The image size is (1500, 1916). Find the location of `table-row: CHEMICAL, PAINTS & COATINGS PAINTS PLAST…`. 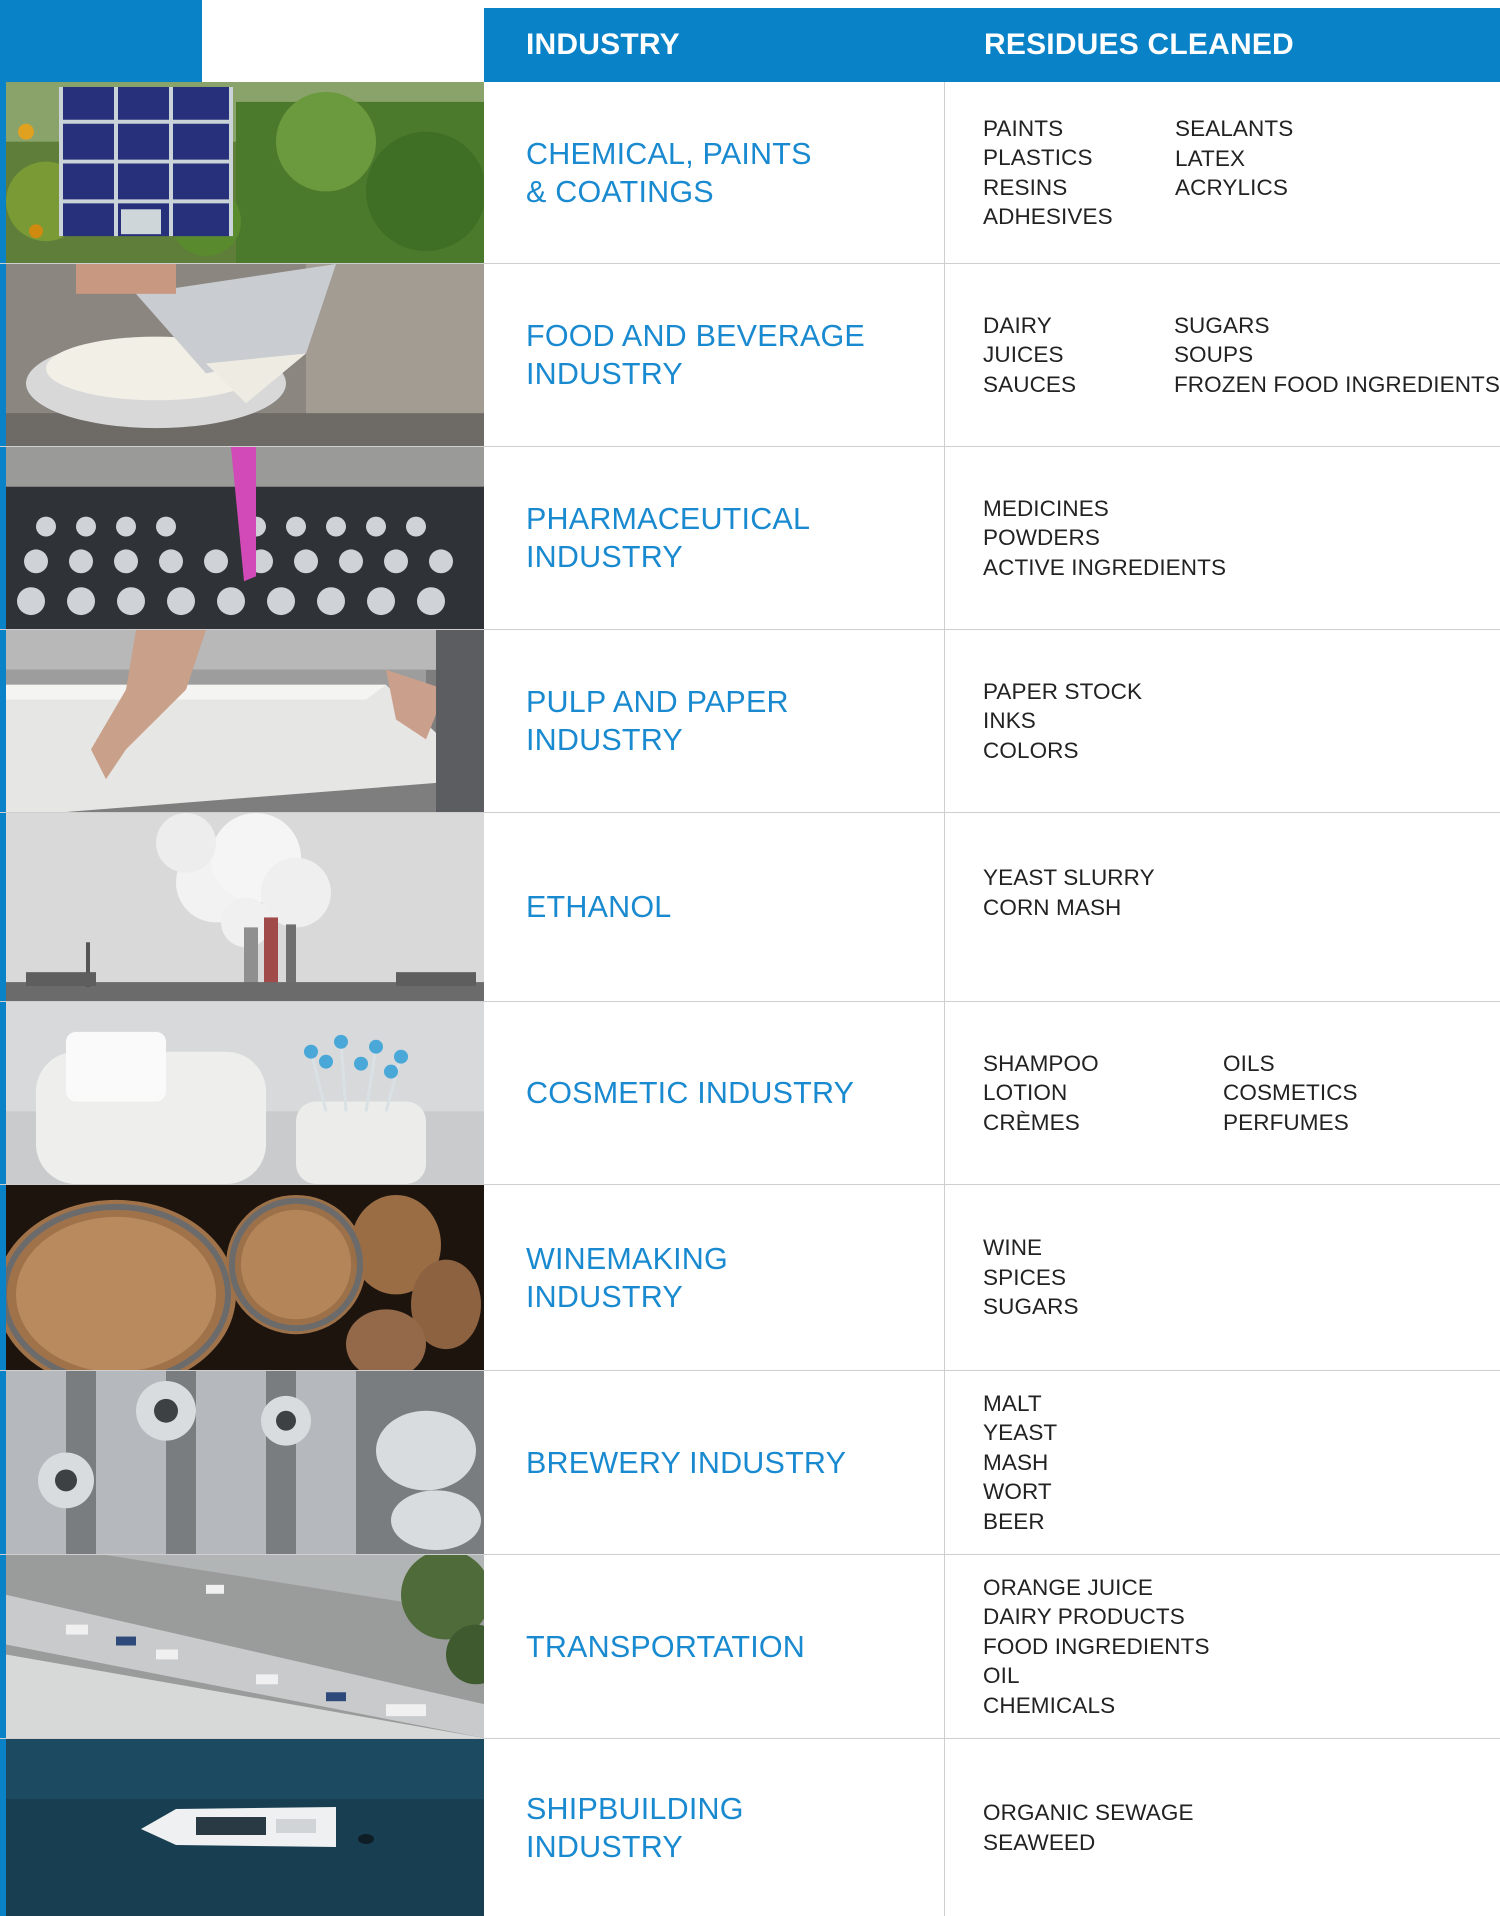

table-row: CHEMICAL, PAINTS & COATINGS PAINTS PLAST… is located at coordinates (750, 173).